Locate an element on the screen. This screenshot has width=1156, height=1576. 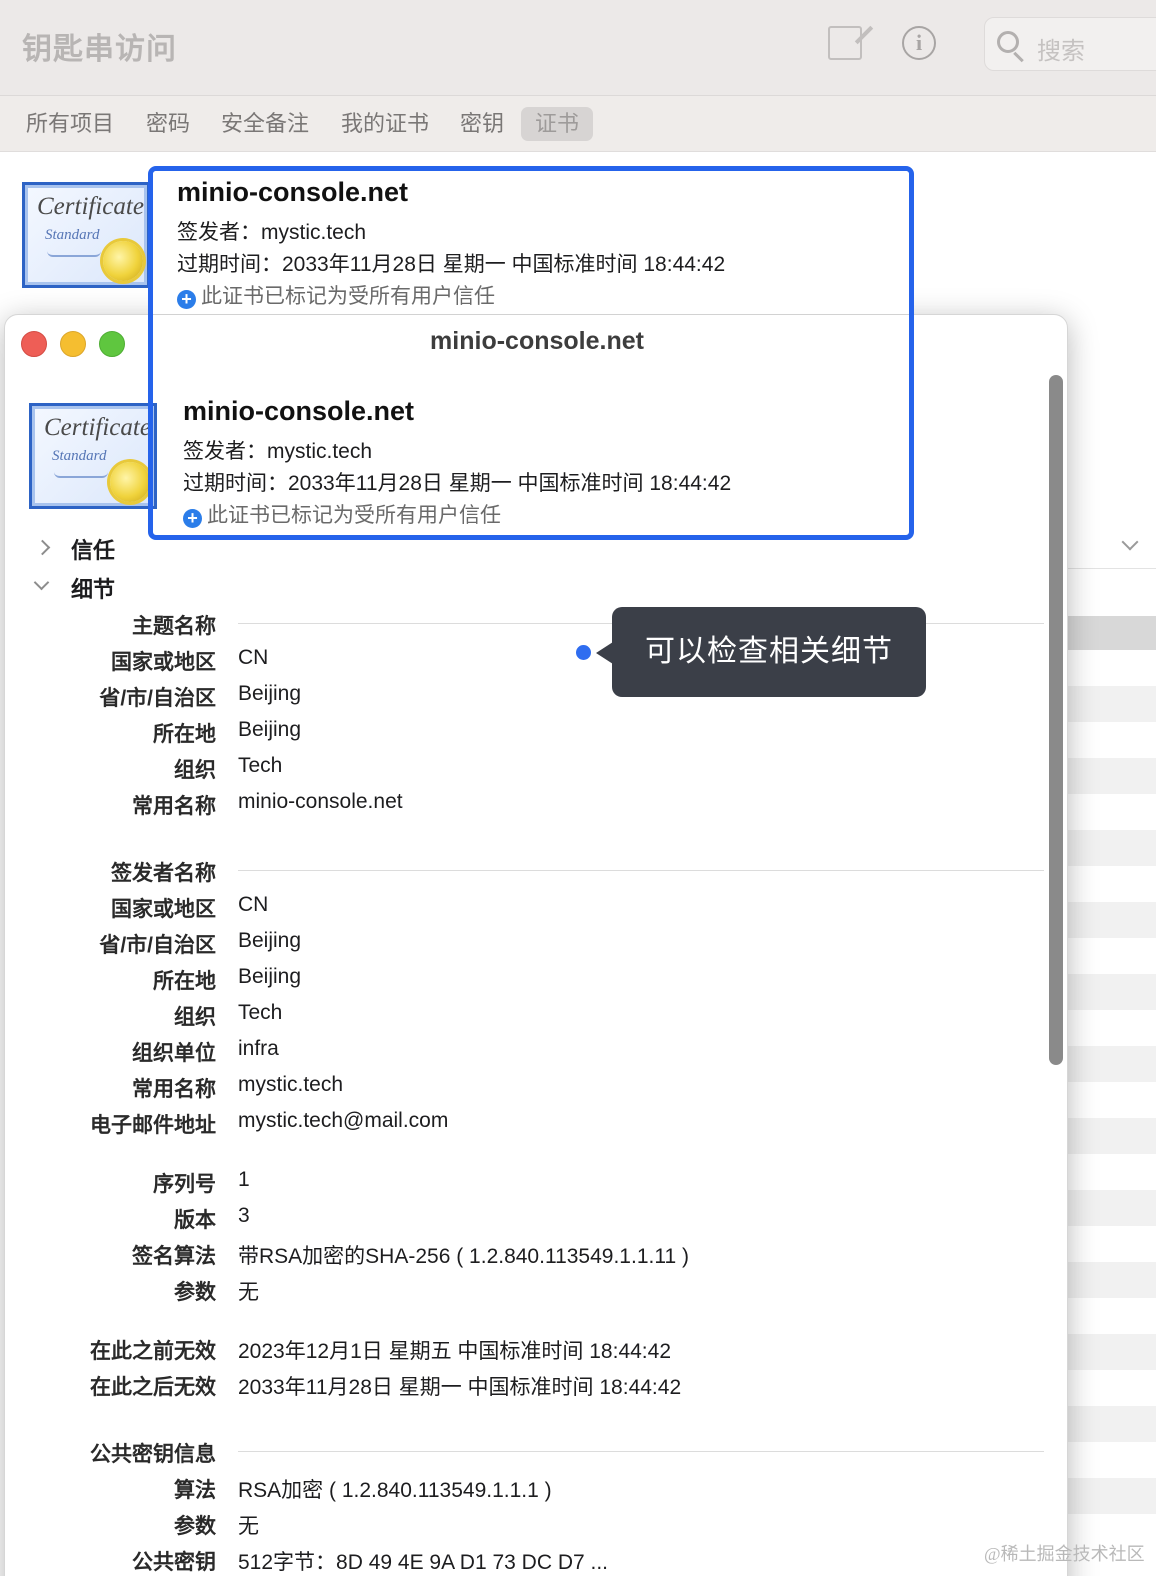
detail-label: 在此之前无效 is located at coordinates (153, 1351).